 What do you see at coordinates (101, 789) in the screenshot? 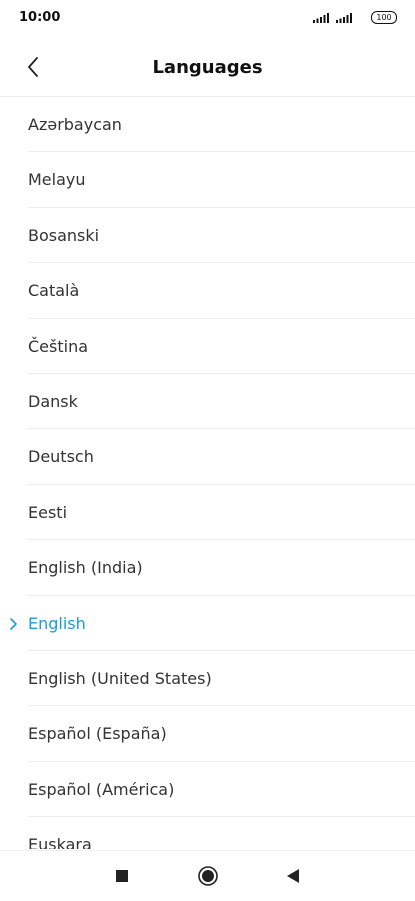
I see `language-label: Español (América)` at bounding box center [101, 789].